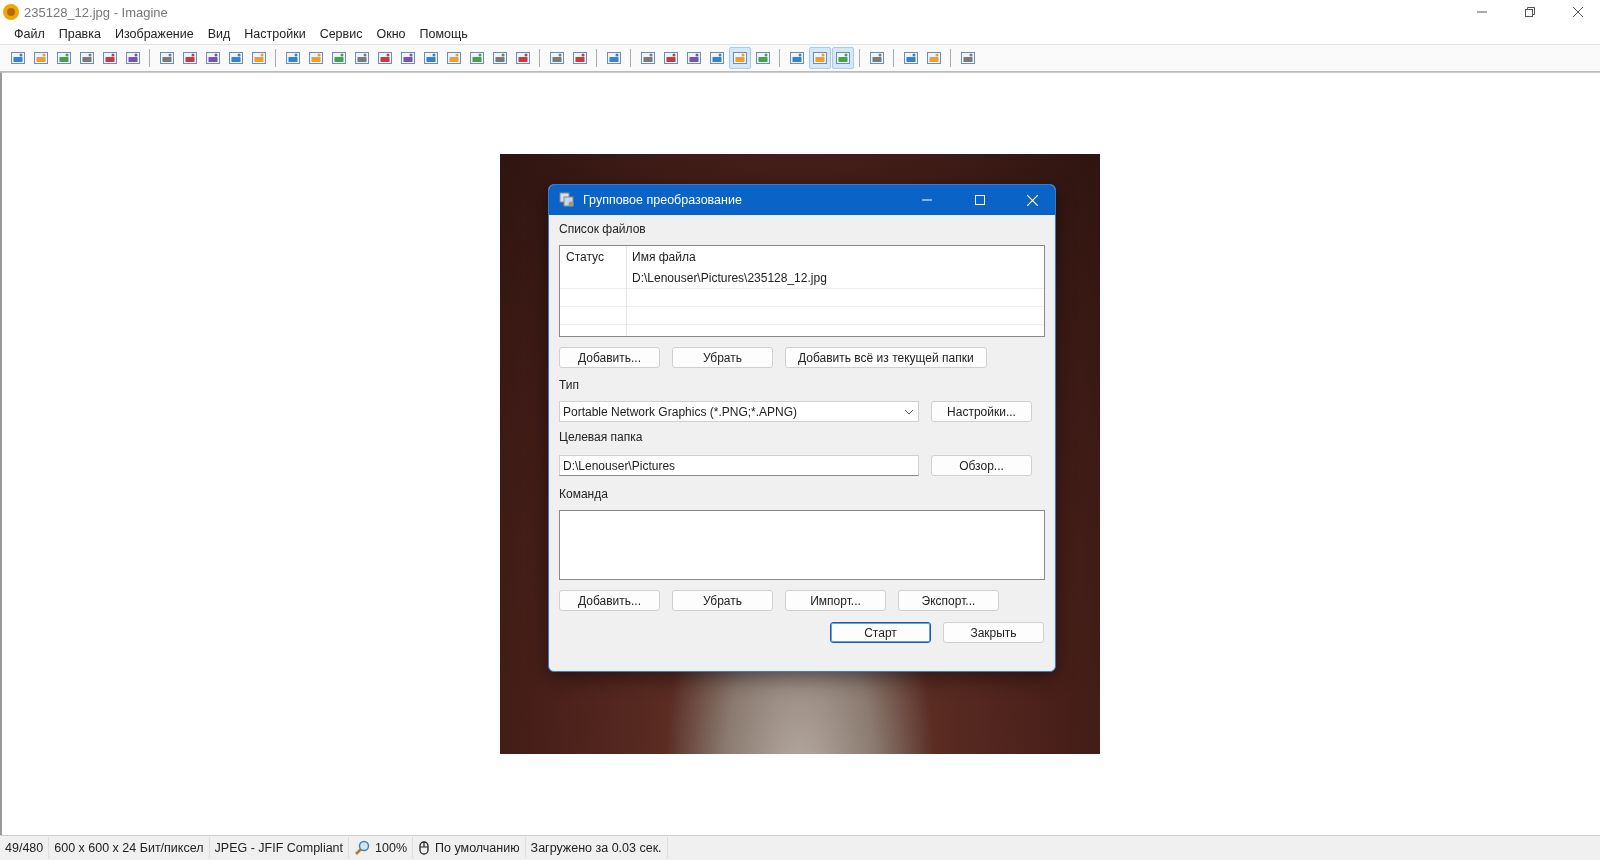 This screenshot has width=1600, height=860. I want to click on status-text: По умолчанию, so click(477, 848).